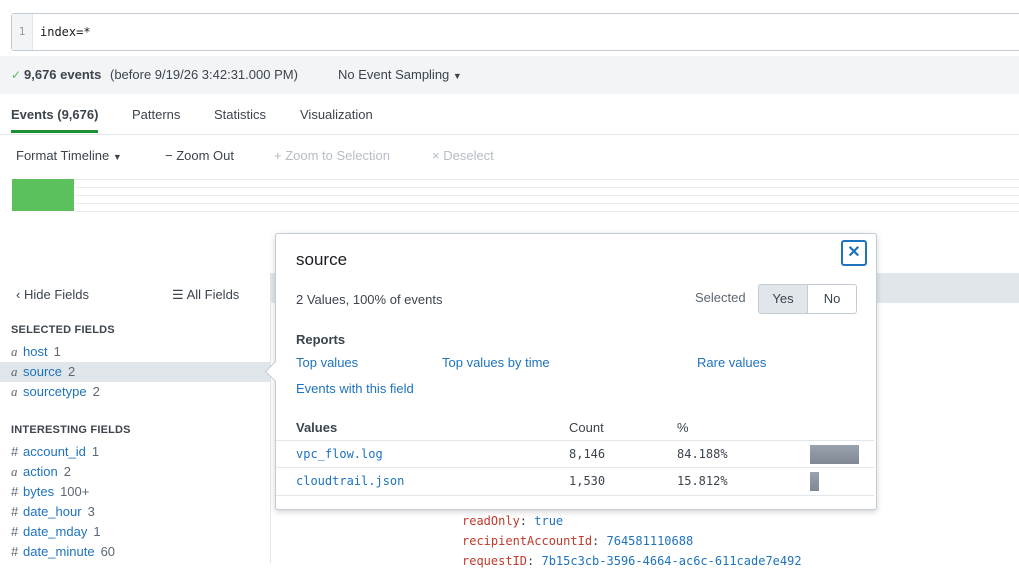 This screenshot has width=1019, height=568. I want to click on value-percent: 84.188%, so click(702, 454).